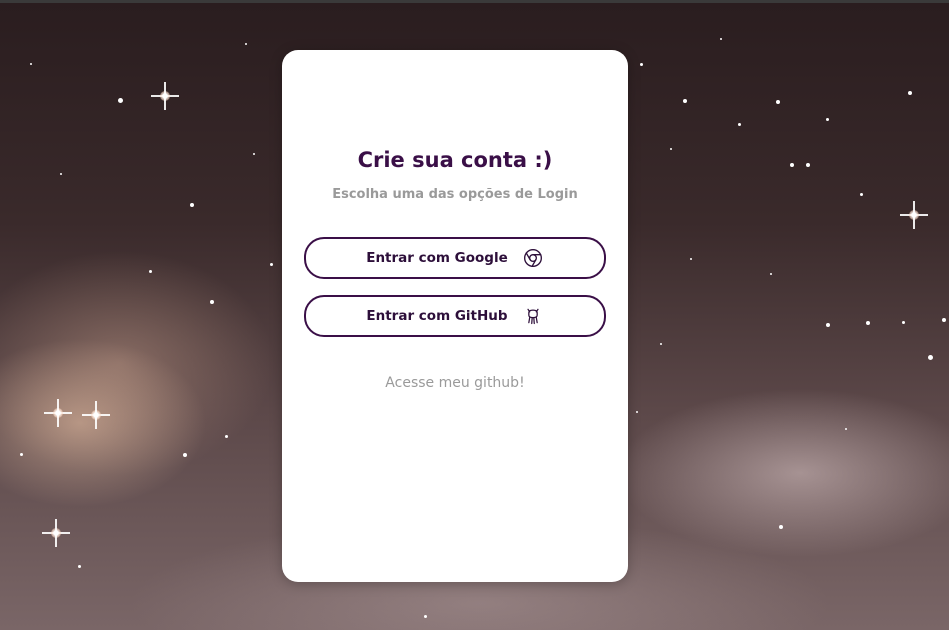  I want to click on google-login-button: Entrar com Google, so click(455, 258).